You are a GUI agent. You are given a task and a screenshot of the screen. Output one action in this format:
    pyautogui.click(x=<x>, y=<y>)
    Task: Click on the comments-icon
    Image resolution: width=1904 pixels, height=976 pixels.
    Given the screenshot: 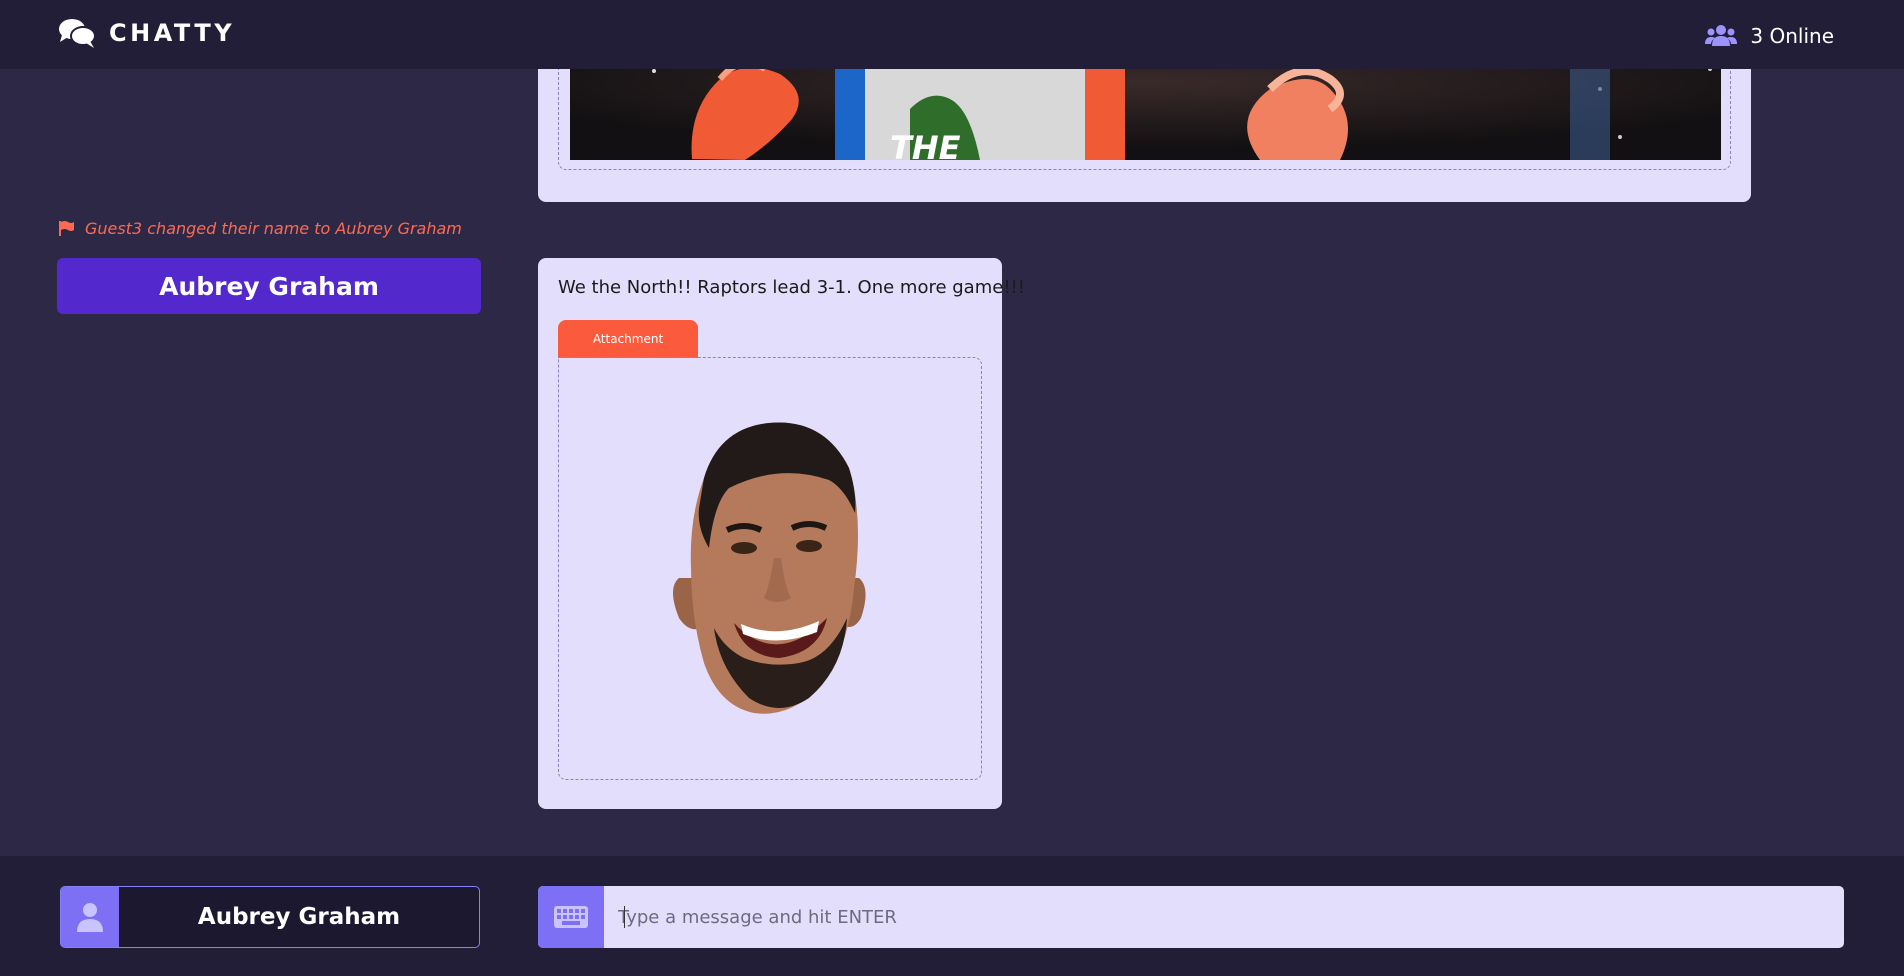 What is the action you would take?
    pyautogui.click(x=77, y=33)
    